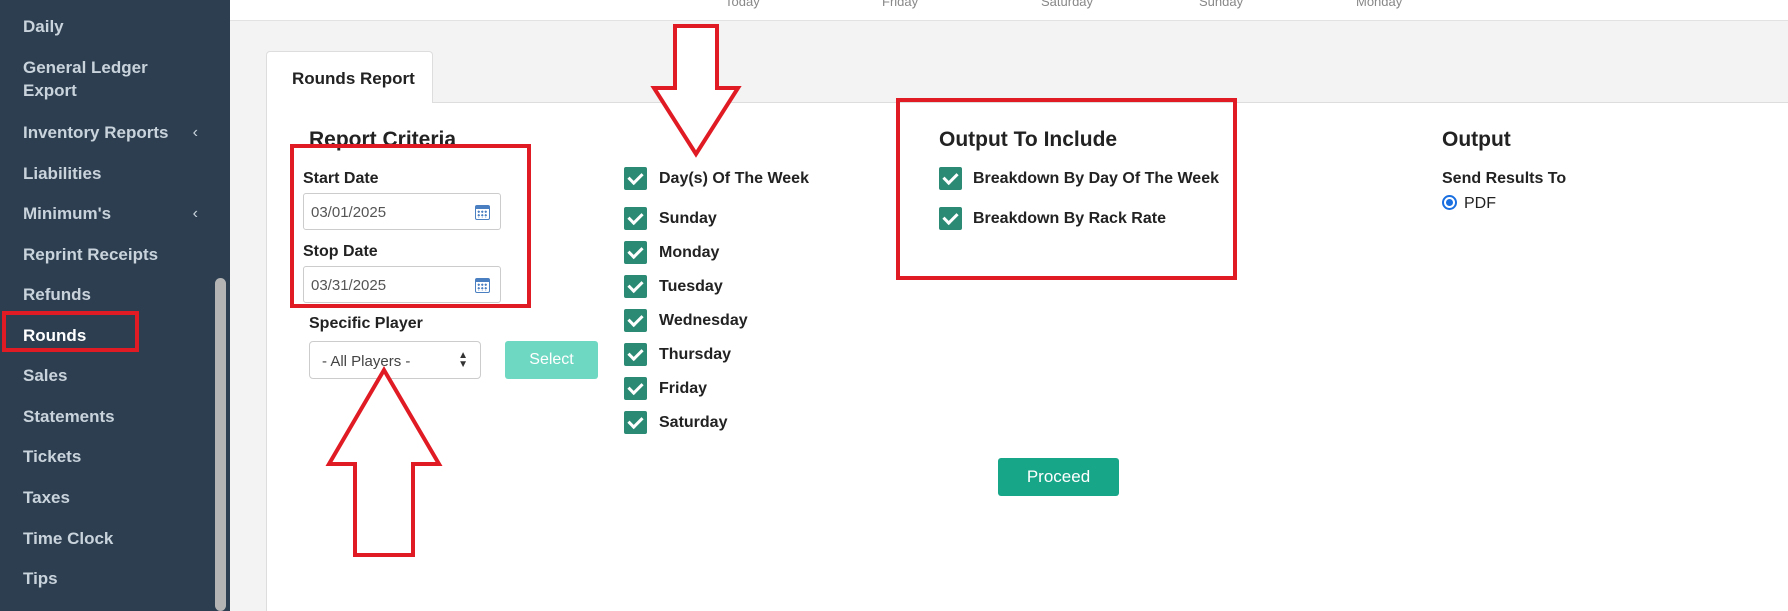  I want to click on sidebar-item-label: Tips, so click(40, 578).